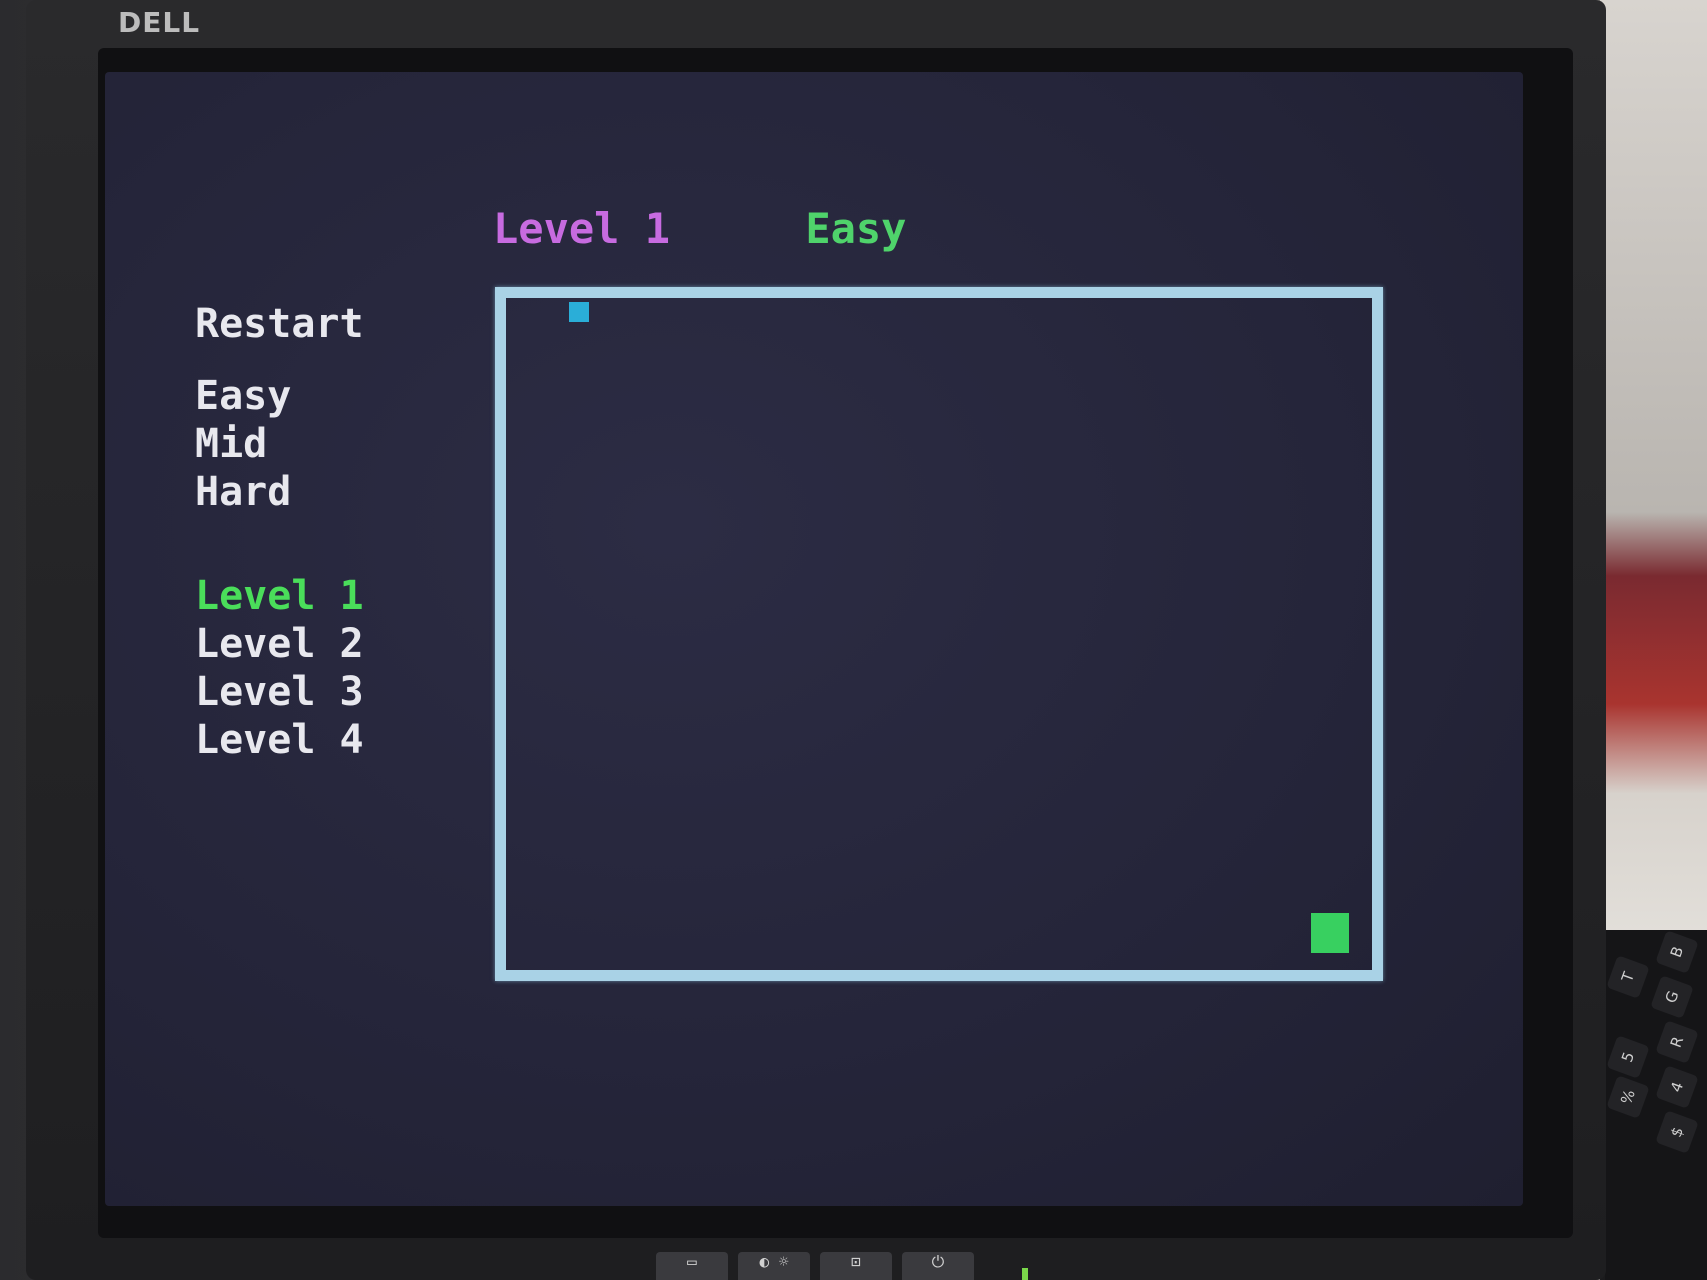 This screenshot has height=1280, width=1707. I want to click on difficulty-easy-button: Easy, so click(279, 396).